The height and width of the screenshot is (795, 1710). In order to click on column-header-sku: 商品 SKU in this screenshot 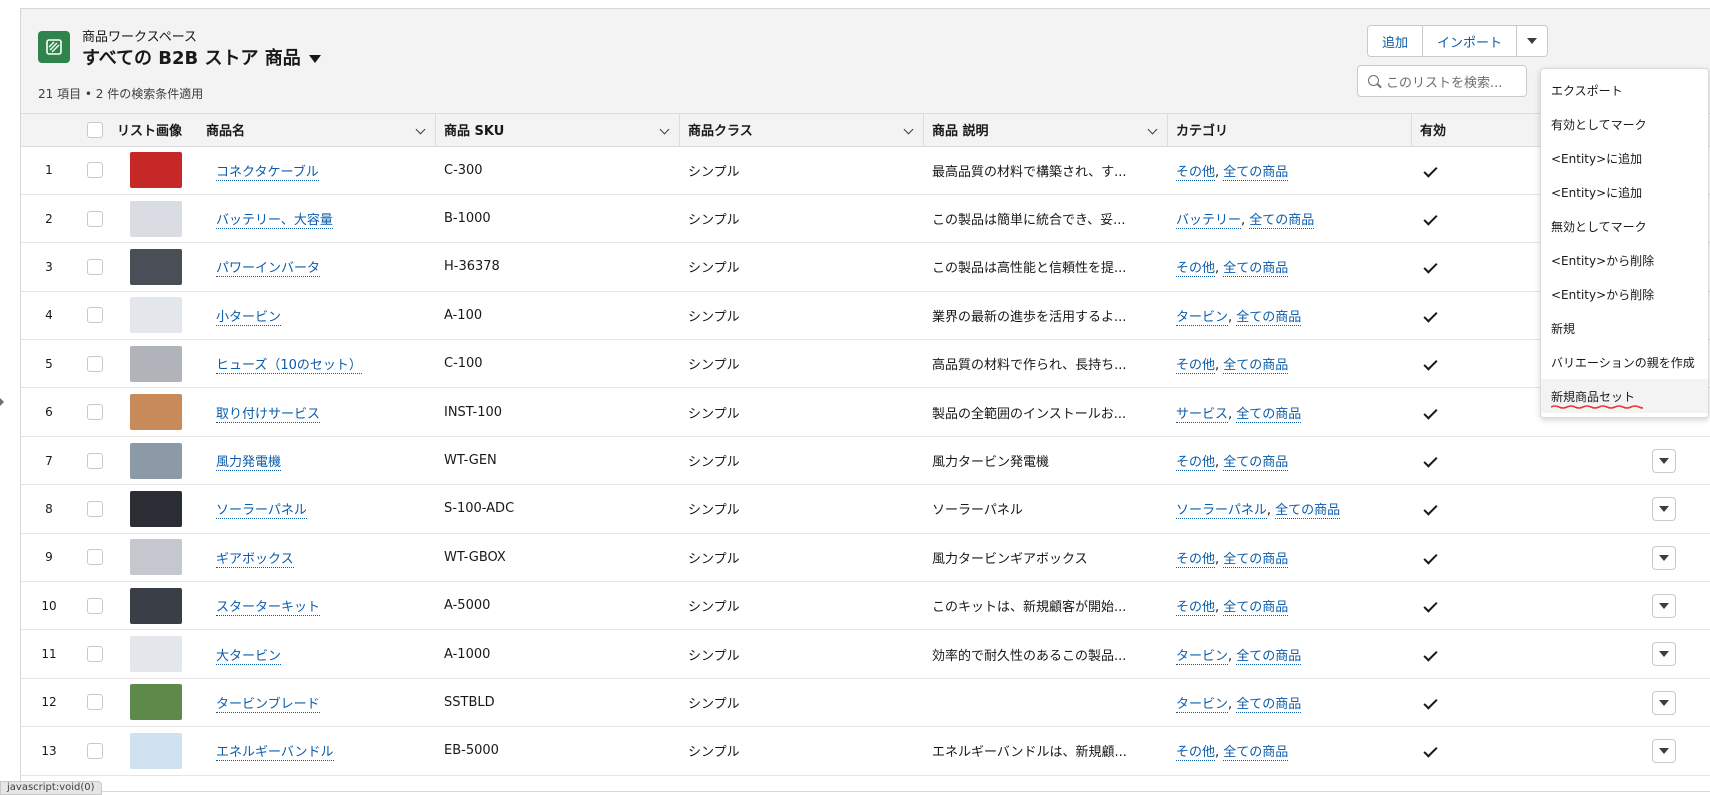, I will do `click(558, 130)`.